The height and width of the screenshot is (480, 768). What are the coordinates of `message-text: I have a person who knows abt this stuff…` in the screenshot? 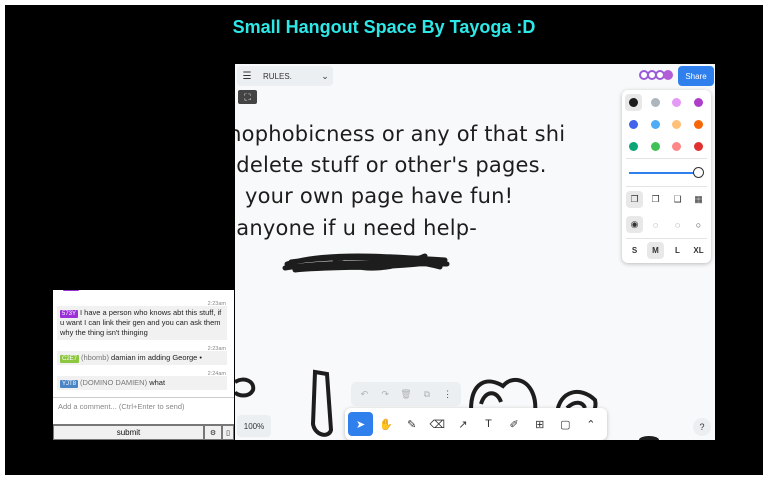 It's located at (141, 322).